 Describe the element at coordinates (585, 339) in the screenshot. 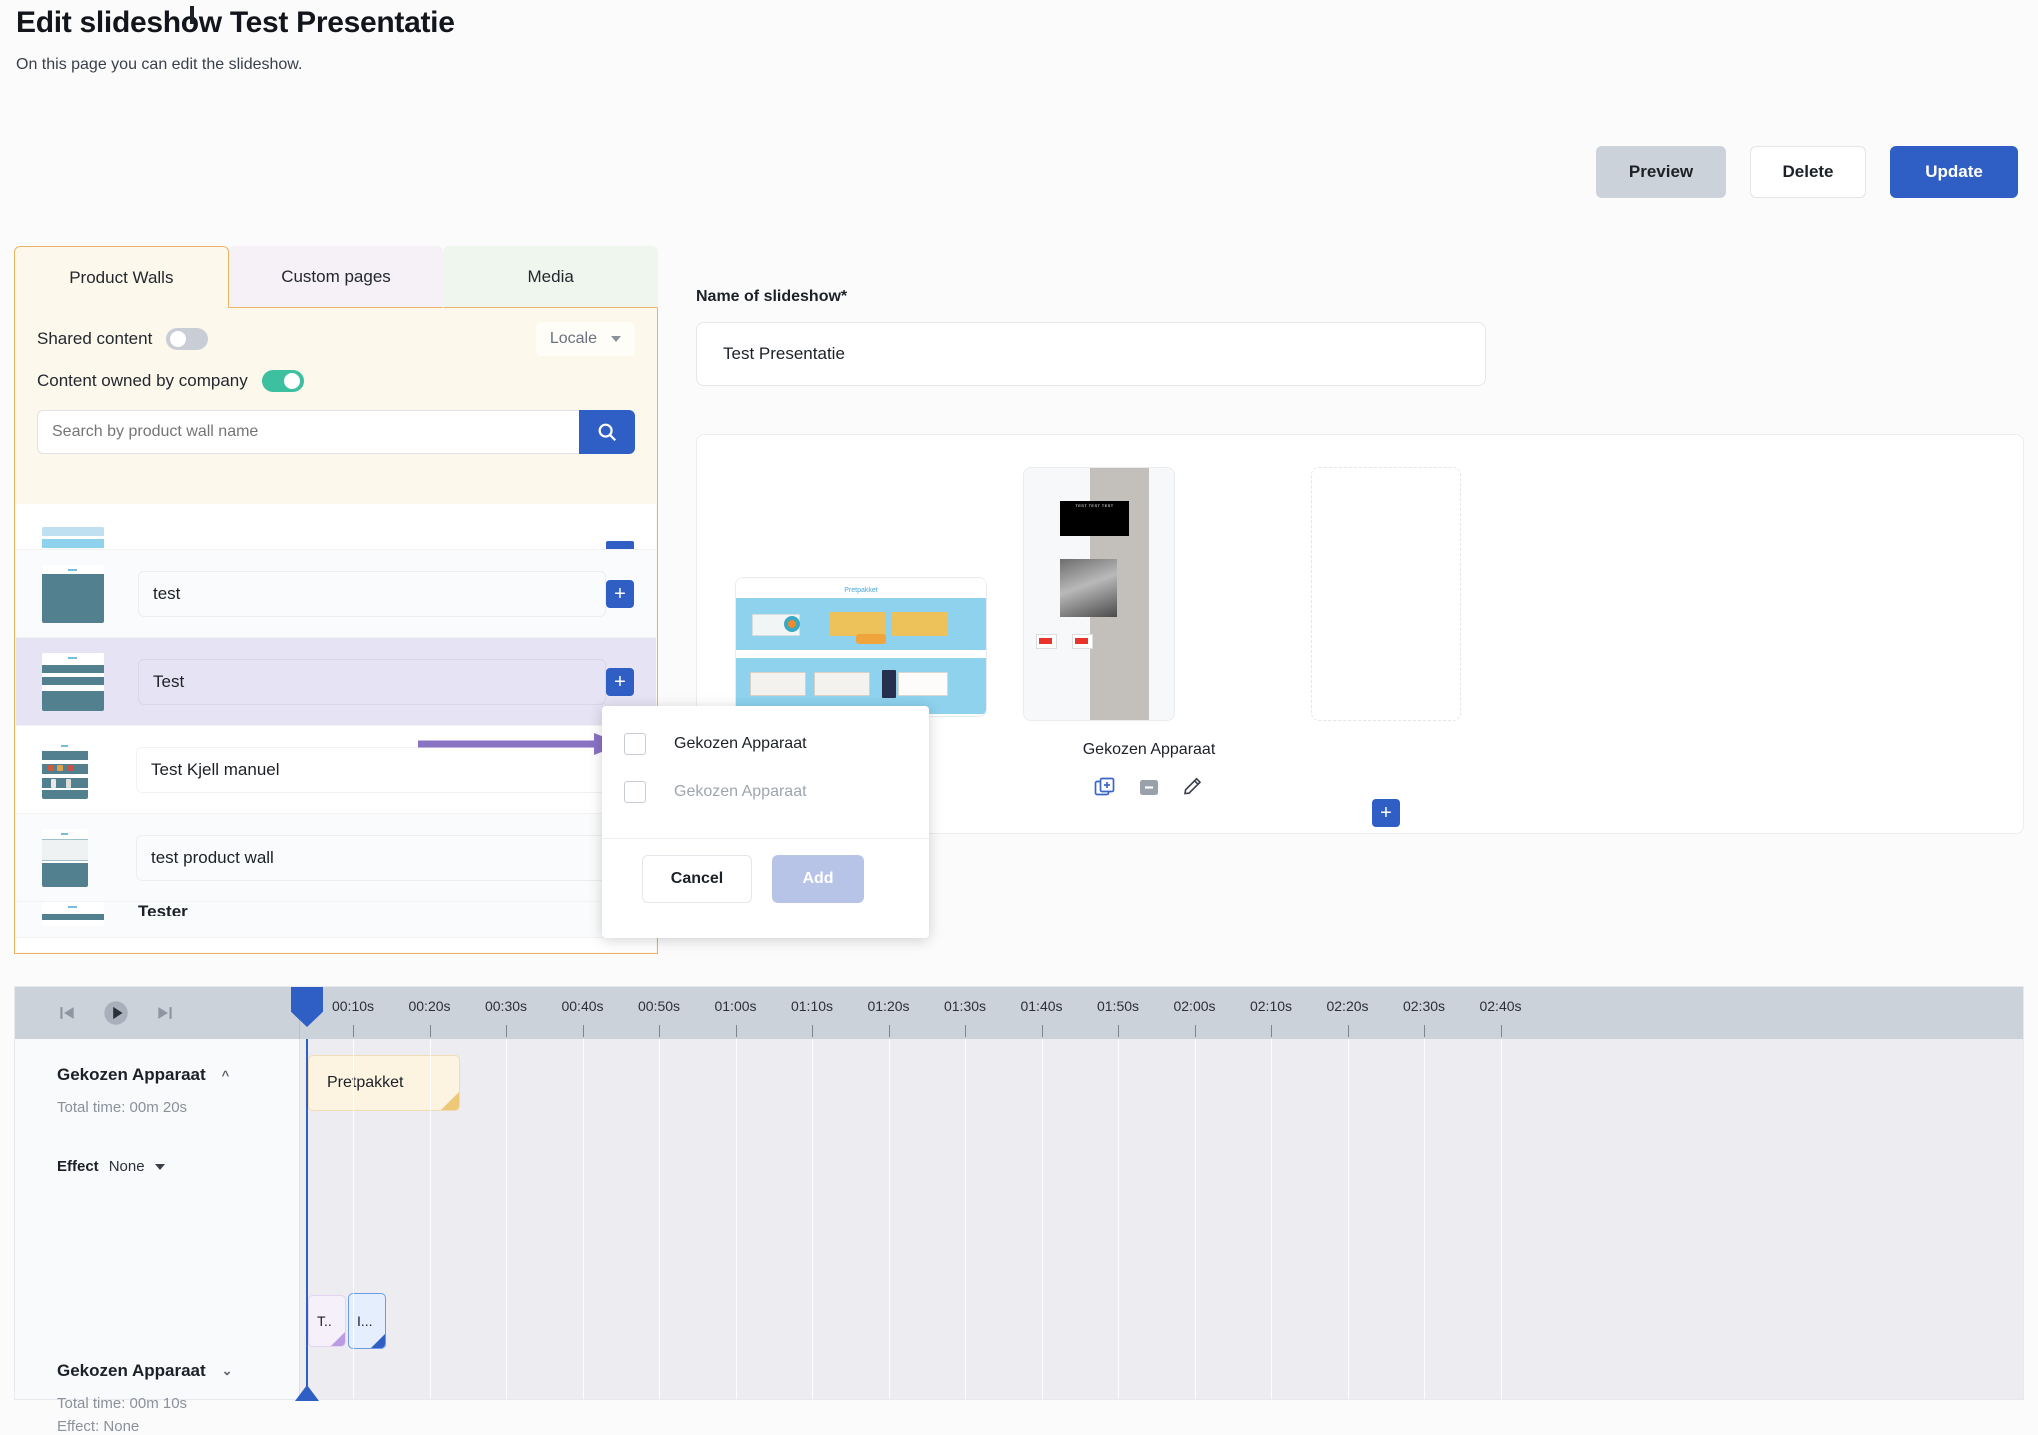

I see `locale-dropdown: Locale` at that location.